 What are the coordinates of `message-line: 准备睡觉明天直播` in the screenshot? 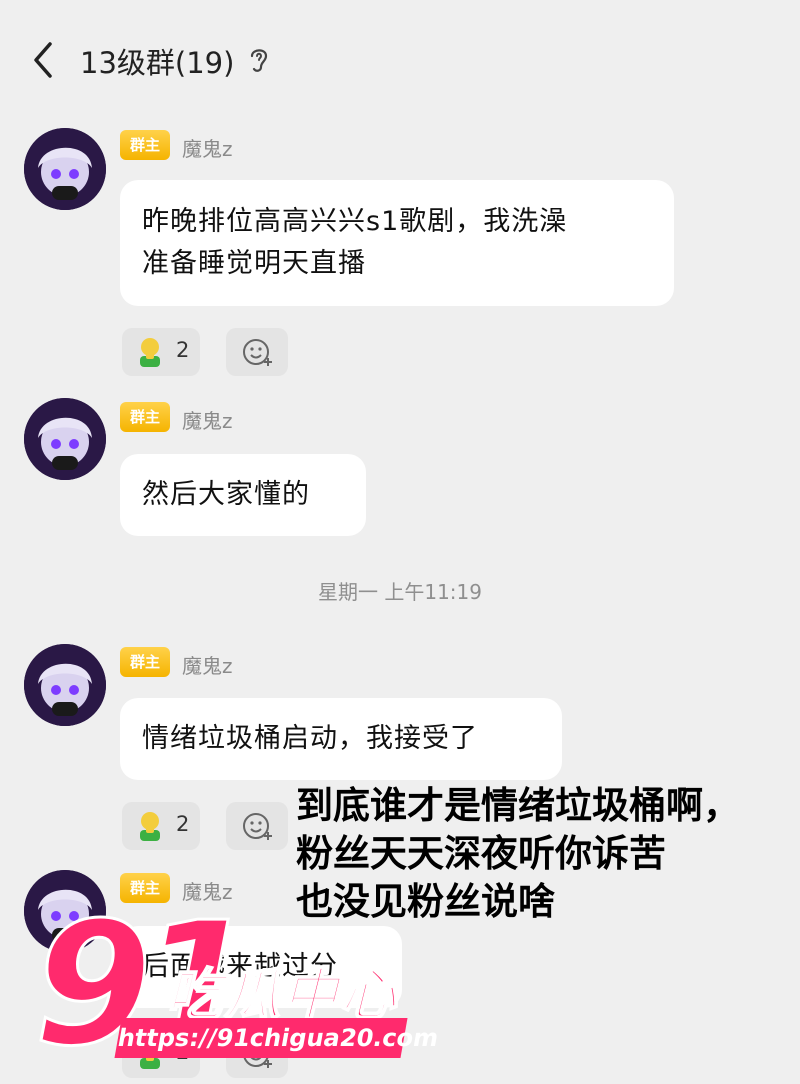 It's located at (254, 263).